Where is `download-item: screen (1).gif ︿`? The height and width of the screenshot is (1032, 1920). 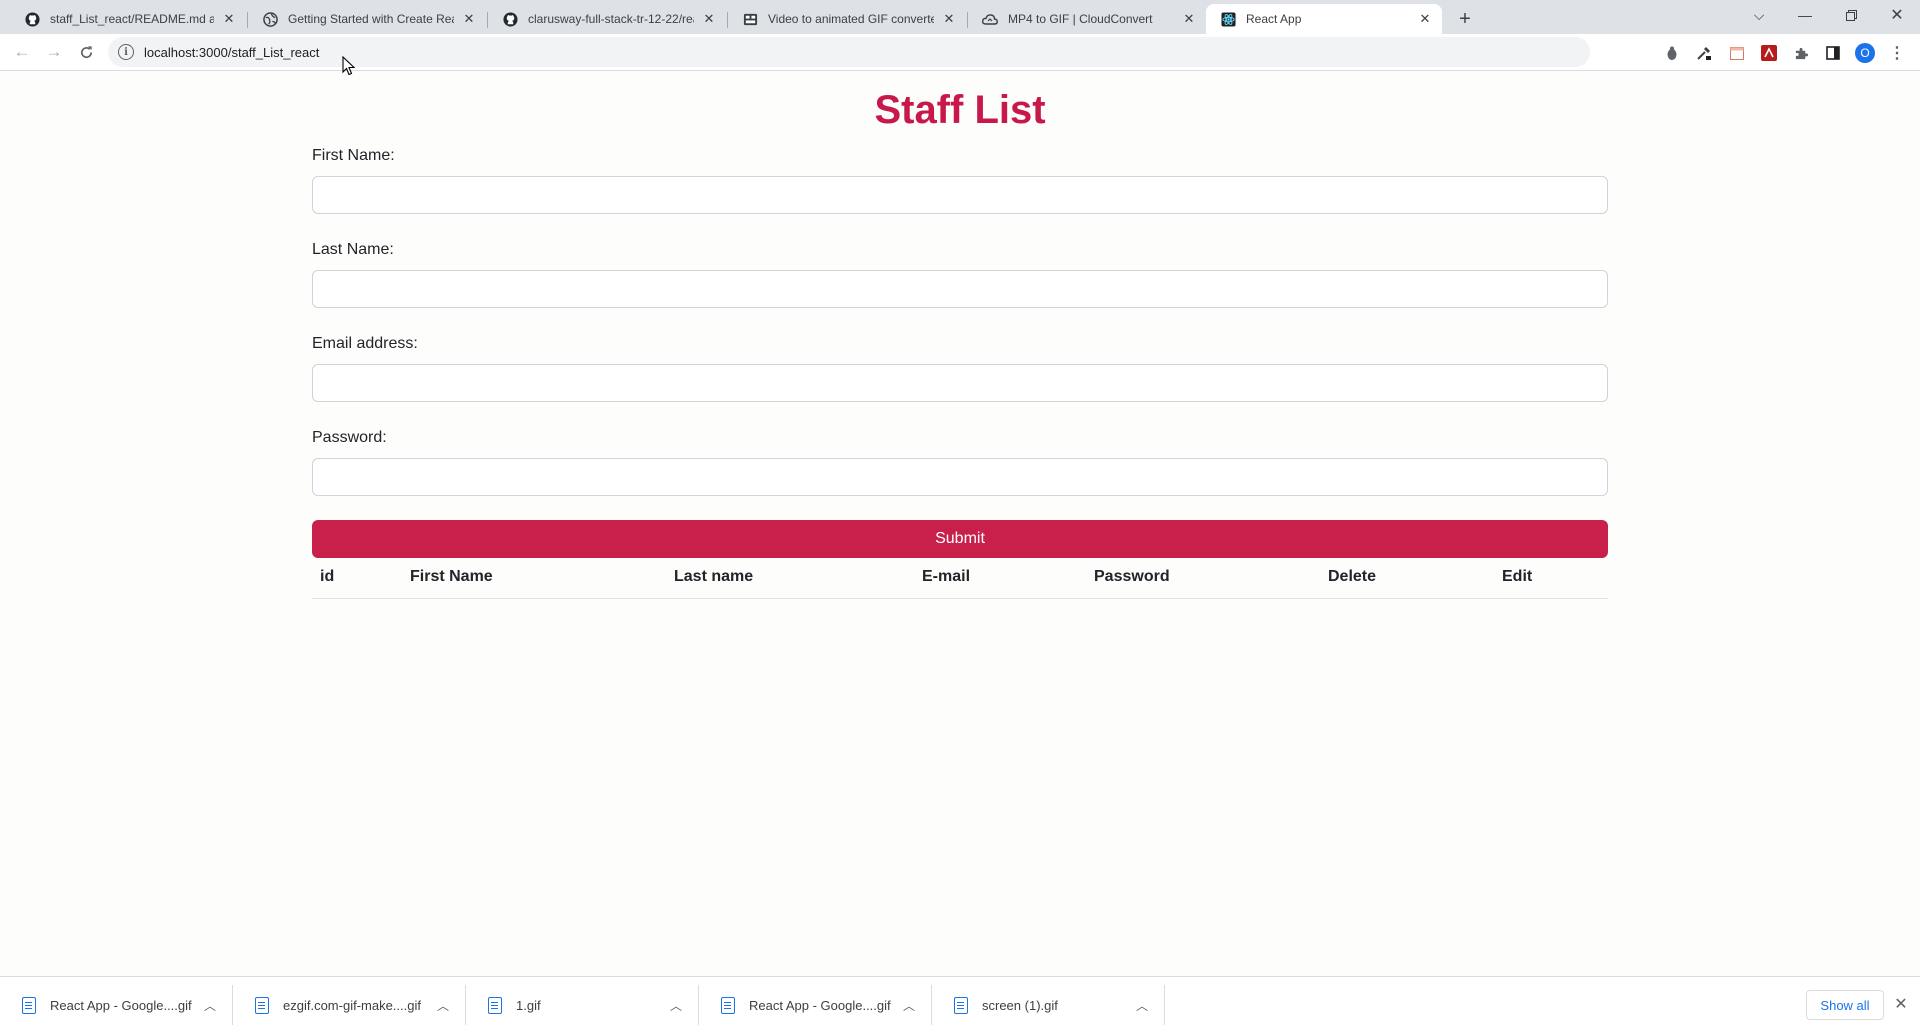 download-item: screen (1).gif ︿ is located at coordinates (1048, 1005).